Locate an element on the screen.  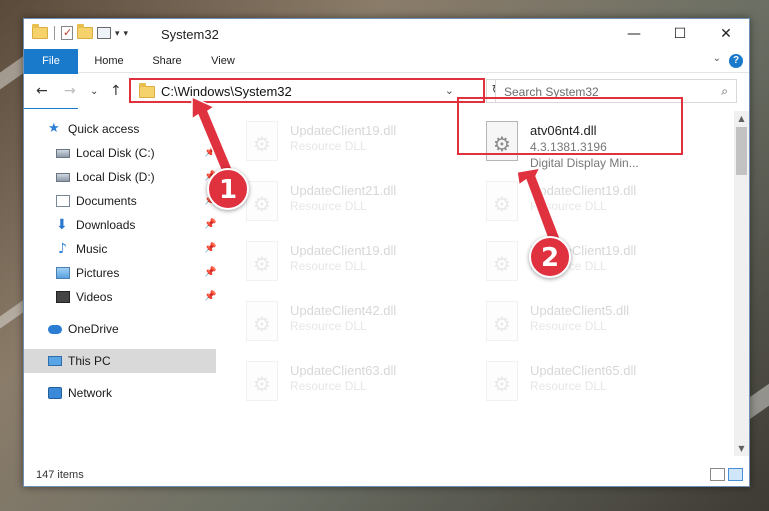
expand-ribbon-icon: ⌄ is located at coordinates (717, 58).